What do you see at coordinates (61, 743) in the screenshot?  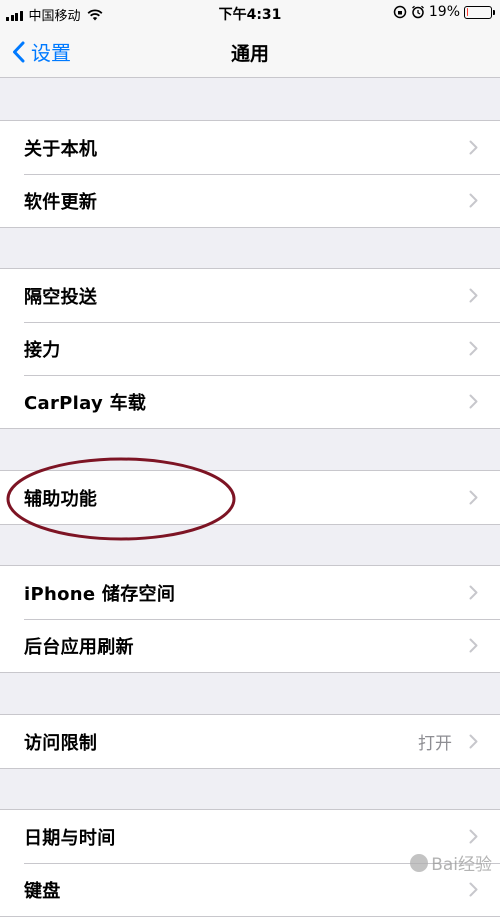 I see `row-label: 访问限制` at bounding box center [61, 743].